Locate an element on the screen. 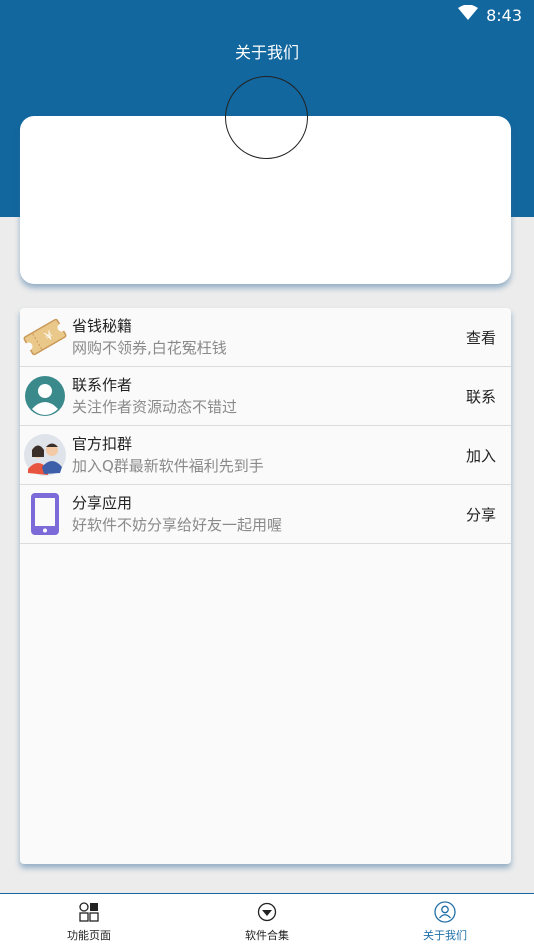  list-item-subtitle: 好软件不妨分享给好友一起用喔 is located at coordinates (177, 525).